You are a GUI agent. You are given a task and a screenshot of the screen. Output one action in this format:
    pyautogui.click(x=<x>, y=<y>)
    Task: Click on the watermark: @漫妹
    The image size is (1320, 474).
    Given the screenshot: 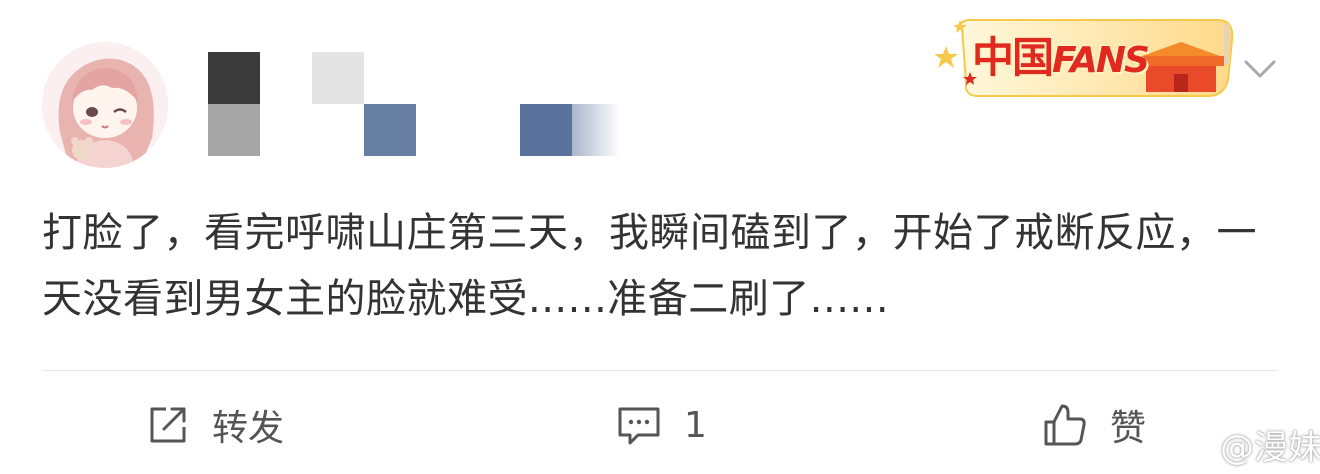 What is the action you would take?
    pyautogui.click(x=1251, y=444)
    